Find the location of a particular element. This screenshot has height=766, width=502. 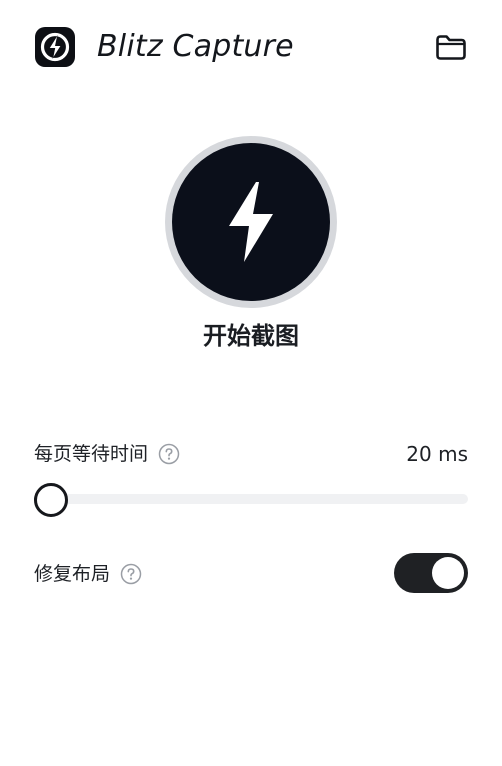

wait-time-slider is located at coordinates (251, 499).